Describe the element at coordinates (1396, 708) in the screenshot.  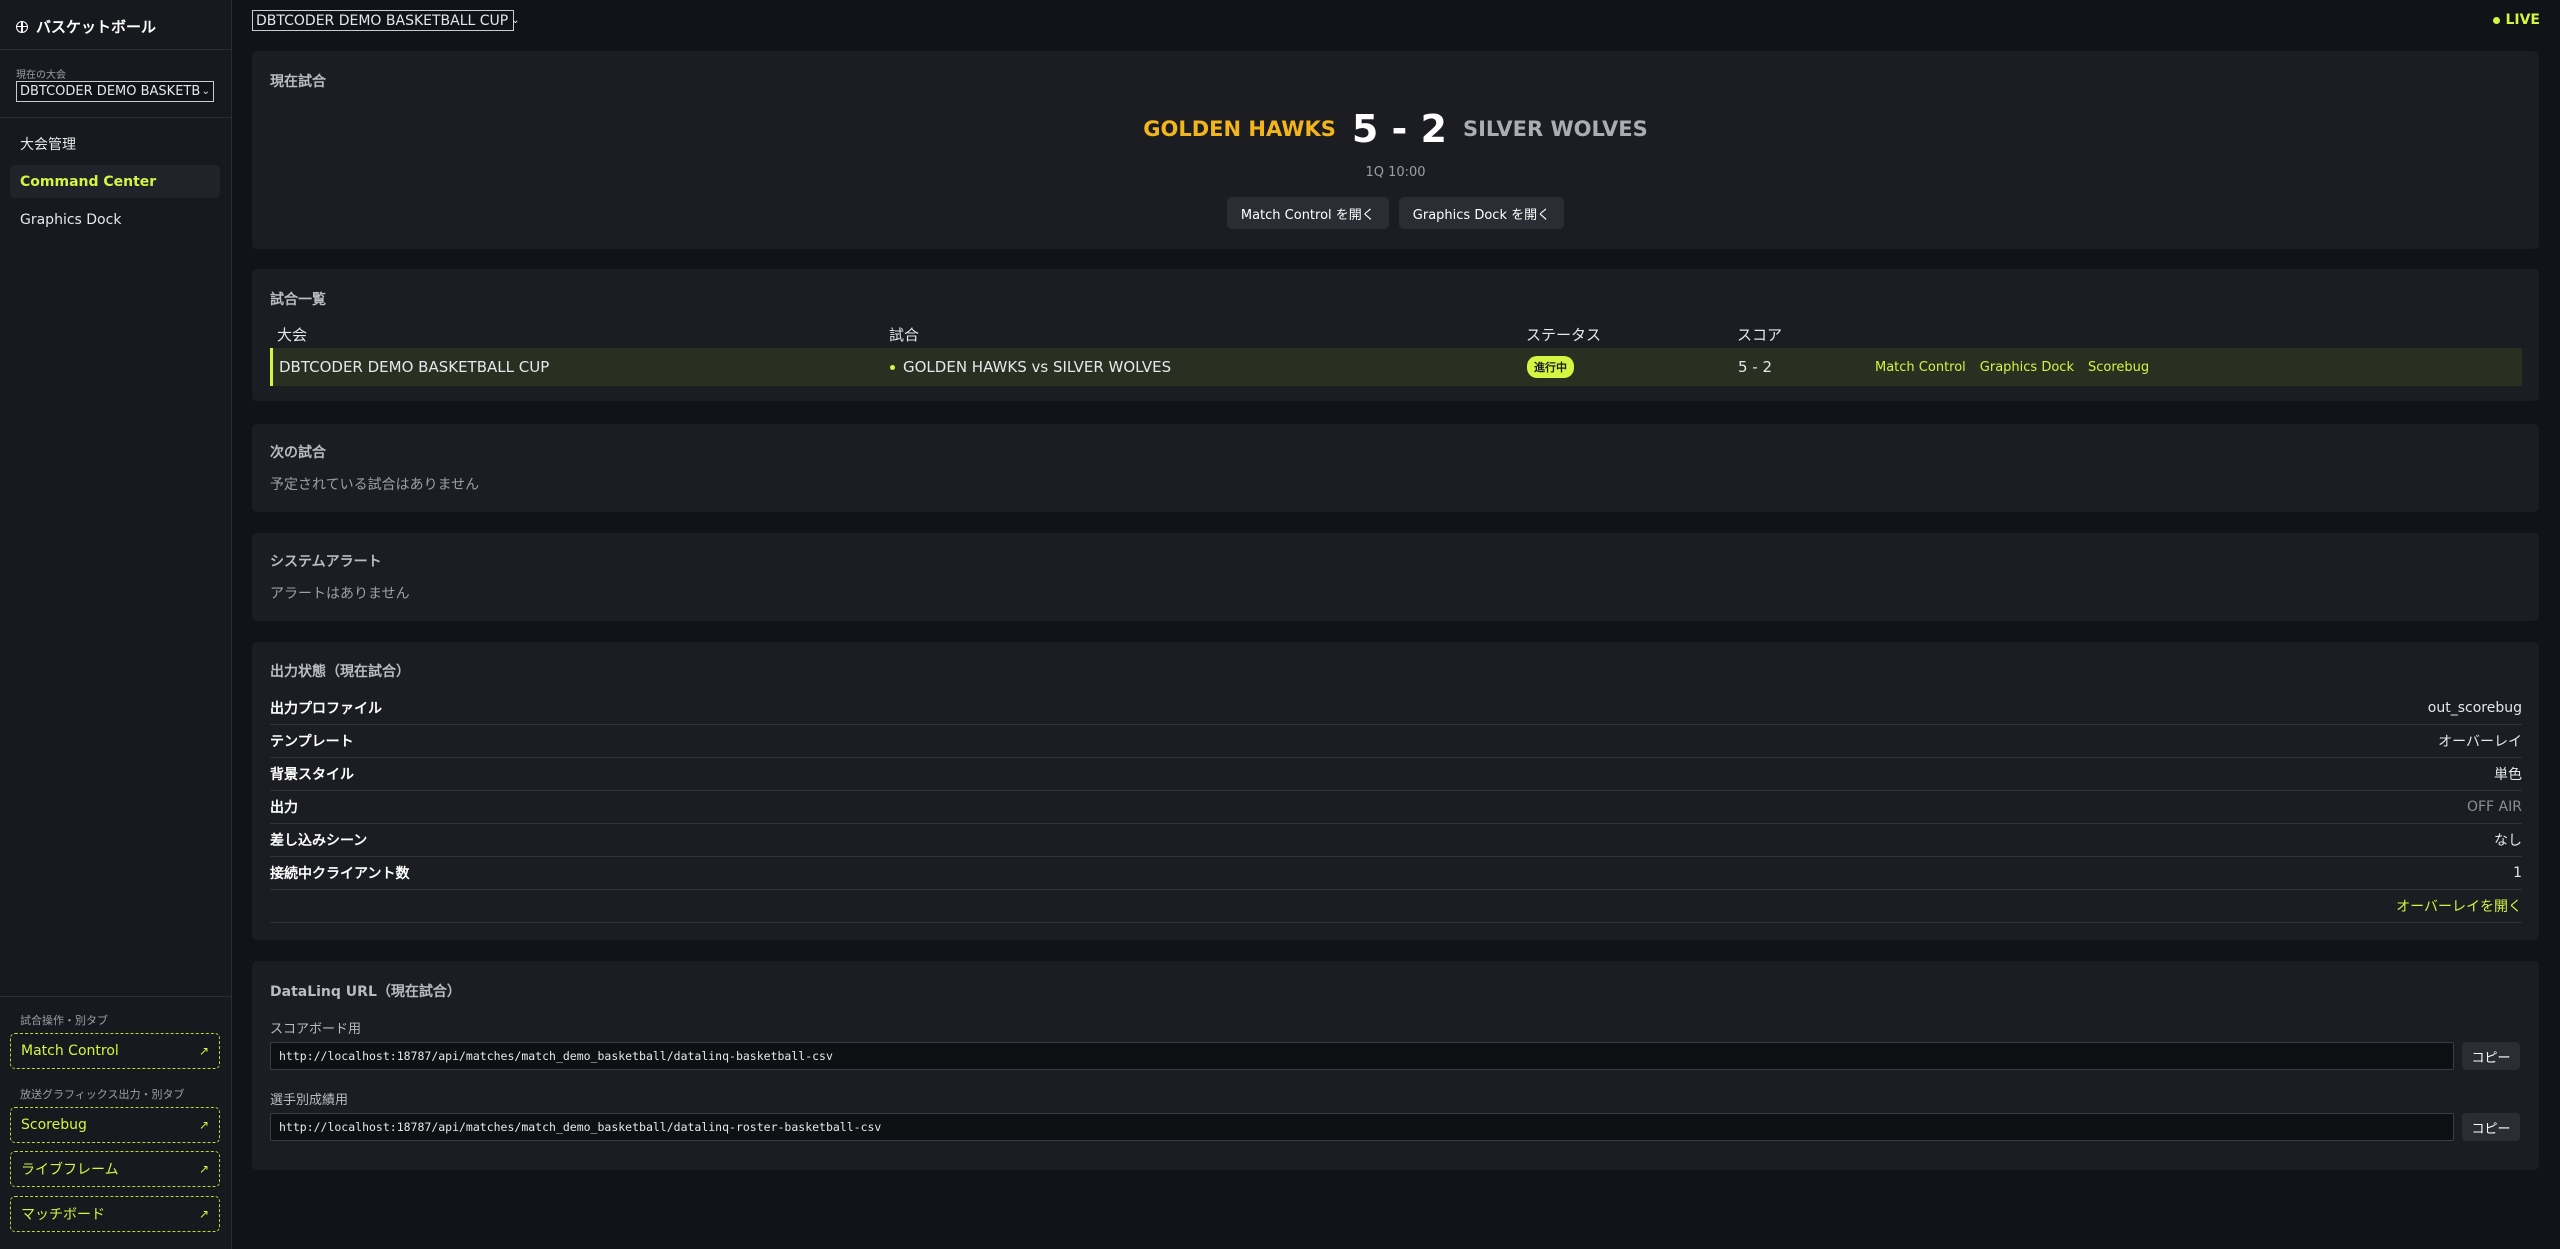
I see `status-row-output-profile: 出力プロファイル out_scorebug` at that location.